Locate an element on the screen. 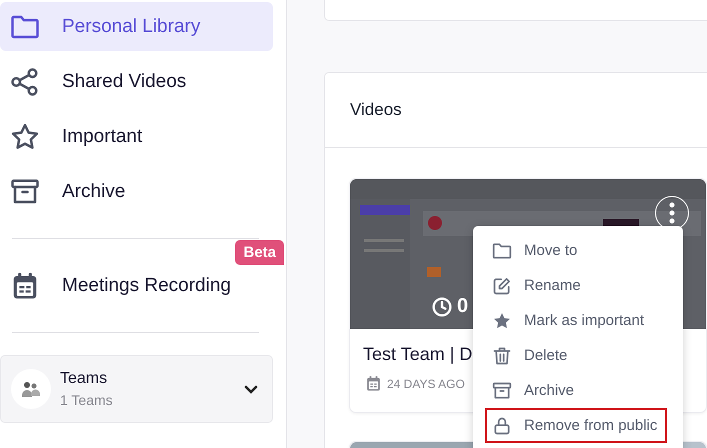 The height and width of the screenshot is (448, 707). share-icon is located at coordinates (25, 81).